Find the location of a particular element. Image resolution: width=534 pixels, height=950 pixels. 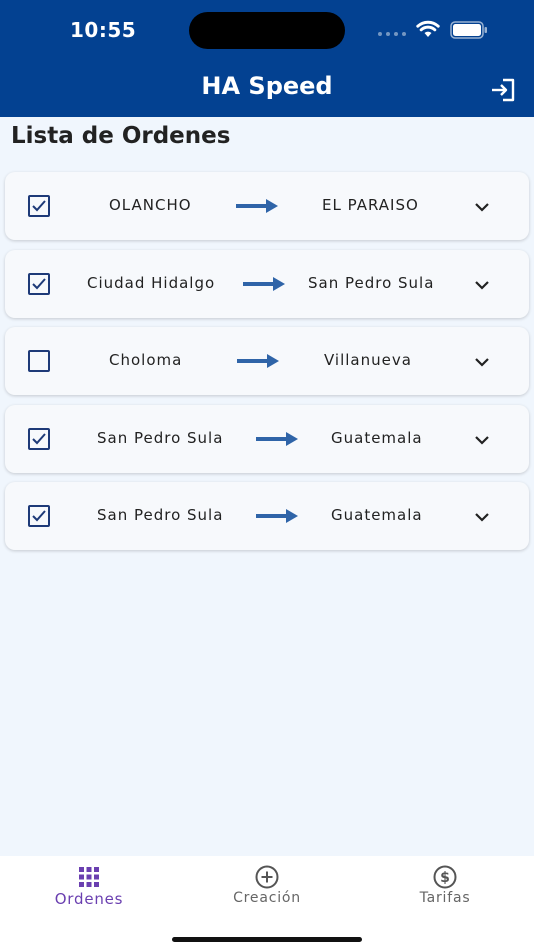

dollar-circle-icon: $ is located at coordinates (445, 877).